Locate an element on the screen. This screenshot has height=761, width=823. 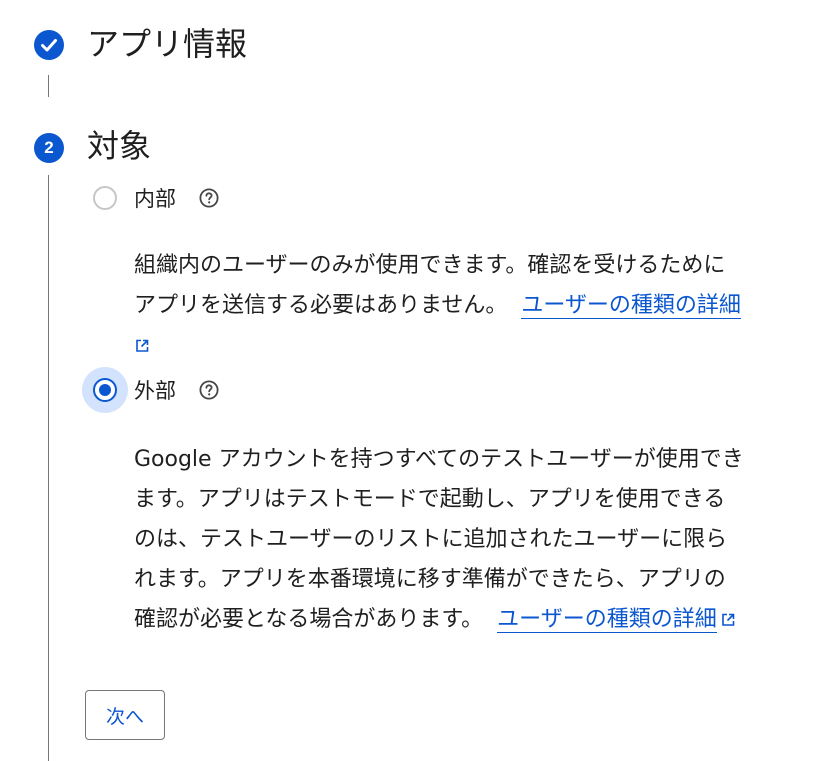
audience-option-external: 外部 is located at coordinates (151, 390).